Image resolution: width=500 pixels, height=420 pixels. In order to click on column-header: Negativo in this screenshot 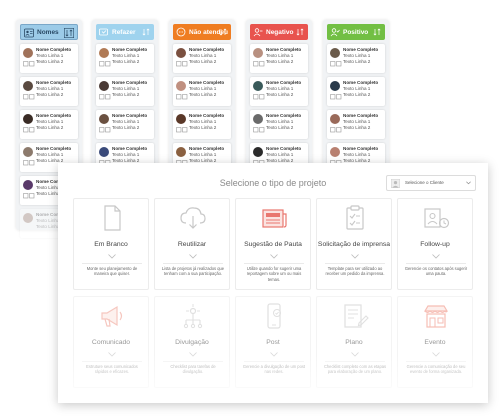, I will do `click(279, 32)`.